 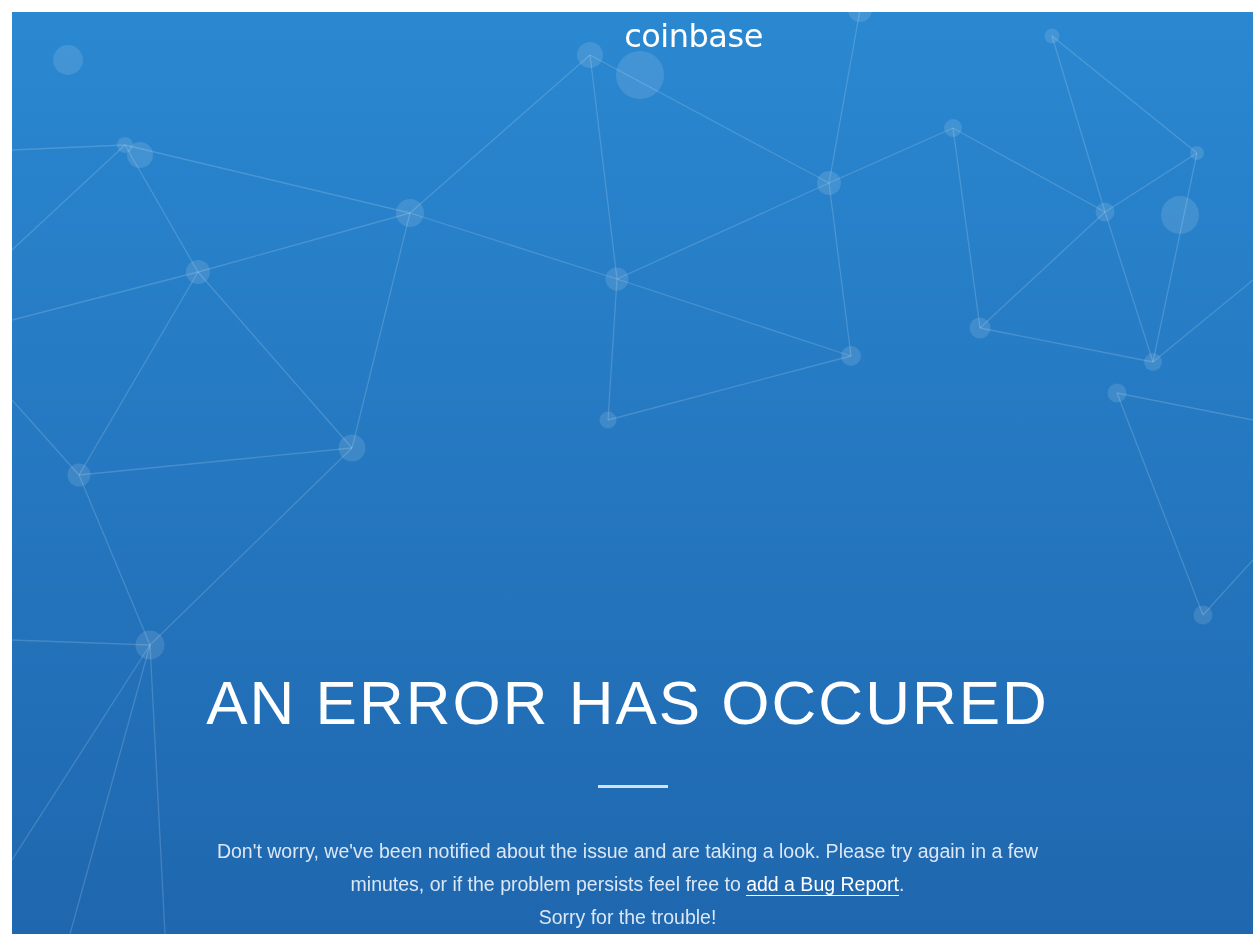 What do you see at coordinates (822, 884) in the screenshot?
I see `bug-report-link: add a Bug Report` at bounding box center [822, 884].